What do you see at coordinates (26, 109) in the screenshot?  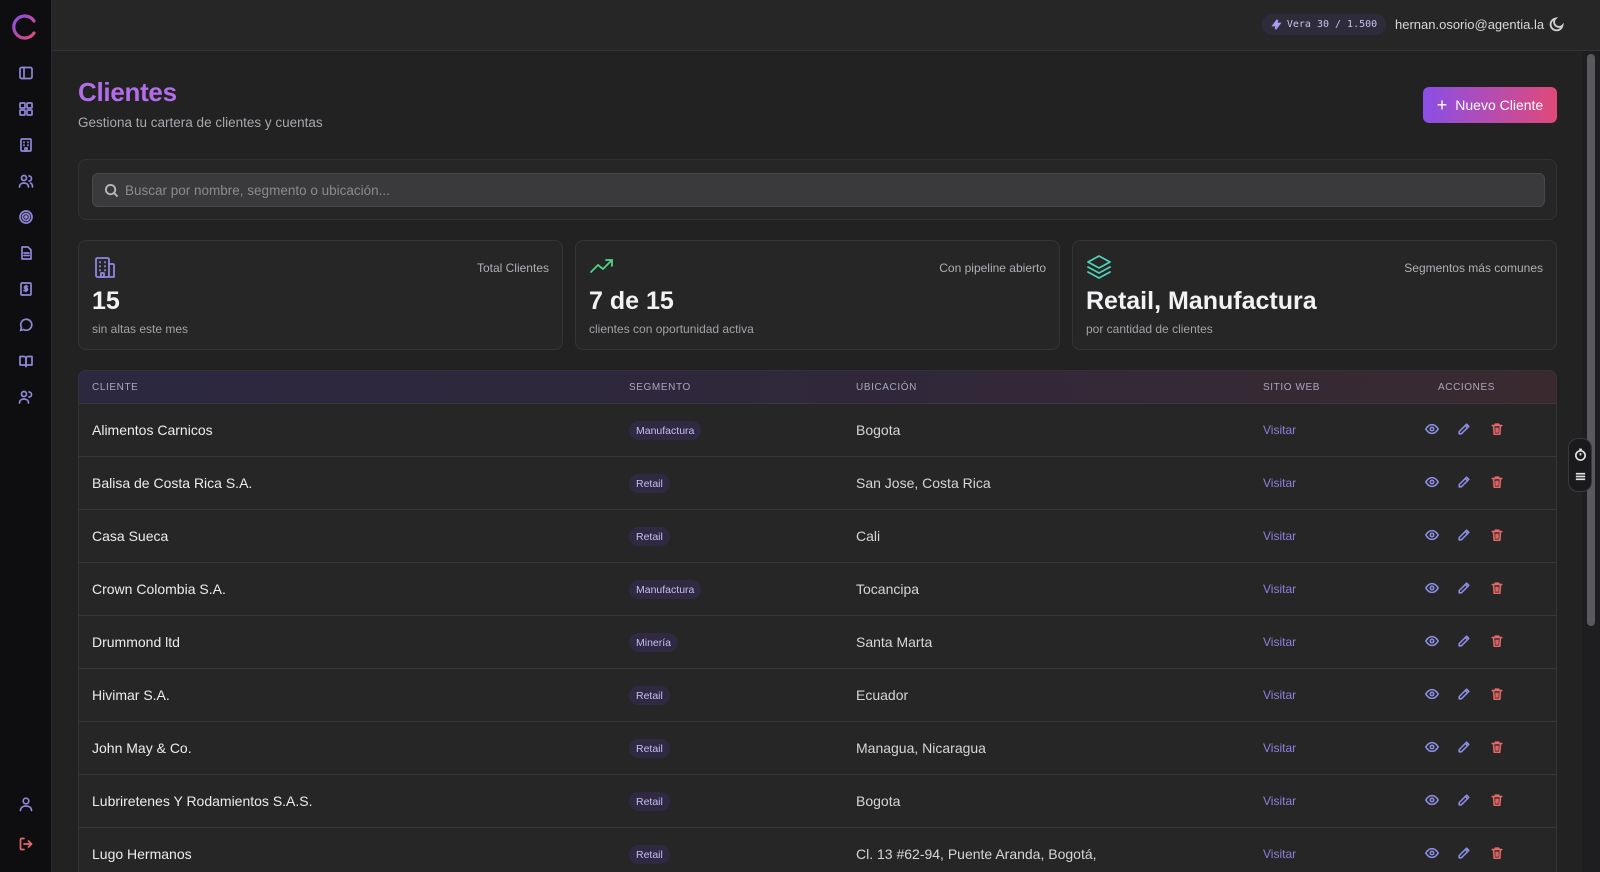 I see `dashboard-icon` at bounding box center [26, 109].